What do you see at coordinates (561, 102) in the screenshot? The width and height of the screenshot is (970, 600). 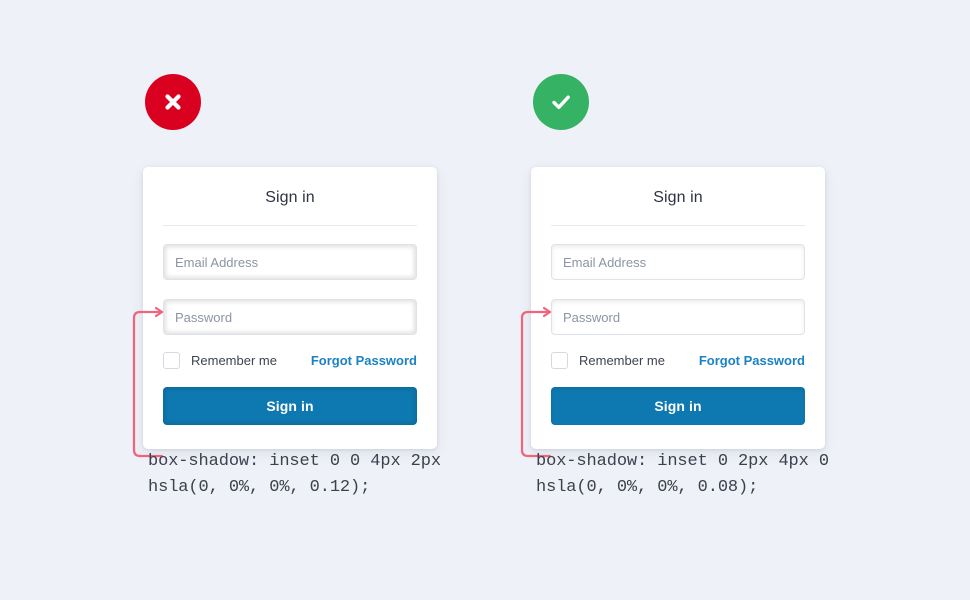 I see `check-circle-icon` at bounding box center [561, 102].